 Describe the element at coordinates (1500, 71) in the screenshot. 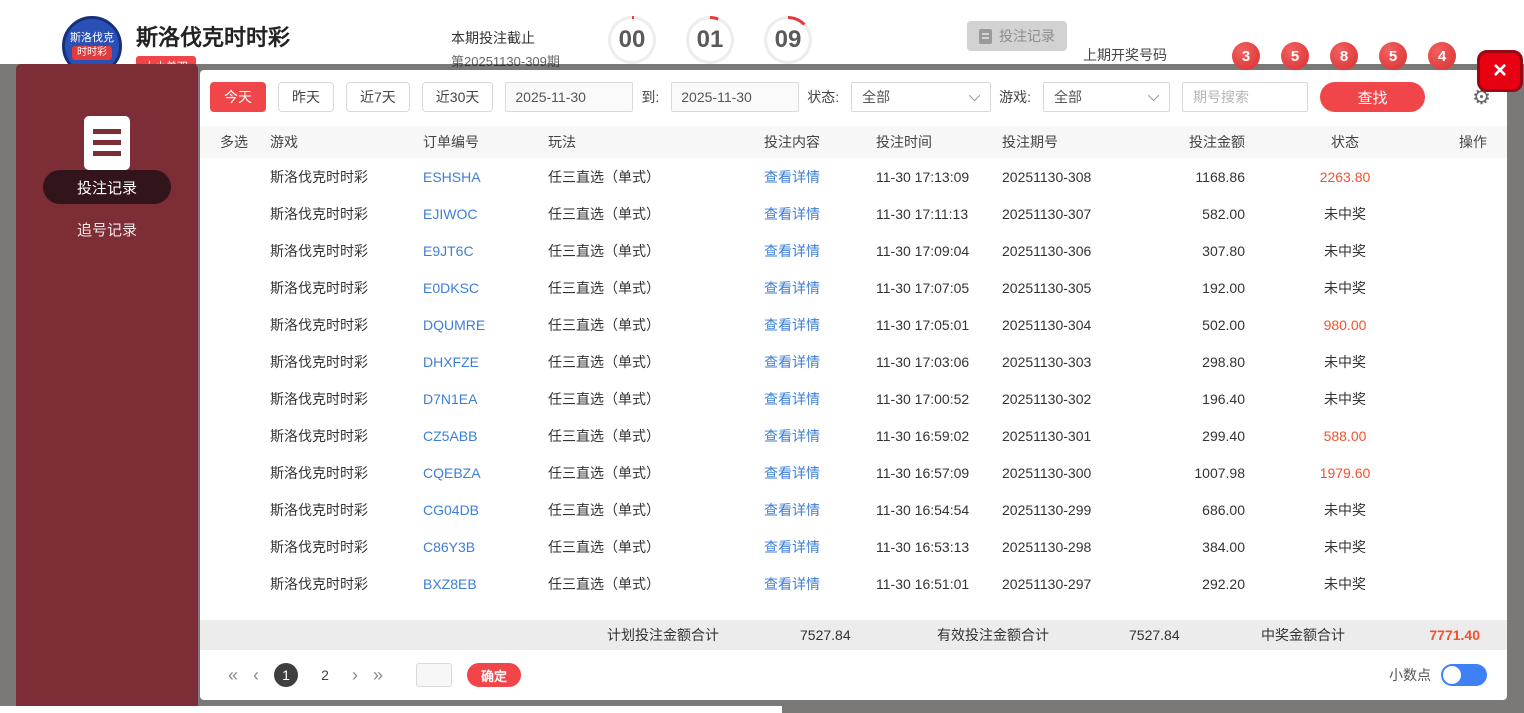

I see `close-button: ×` at that location.